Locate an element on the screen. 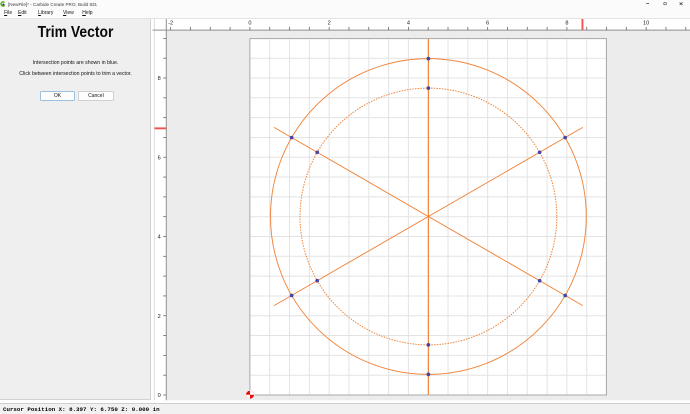 Image resolution: width=690 pixels, height=414 pixels. svg-text: -2 is located at coordinates (170, 24).